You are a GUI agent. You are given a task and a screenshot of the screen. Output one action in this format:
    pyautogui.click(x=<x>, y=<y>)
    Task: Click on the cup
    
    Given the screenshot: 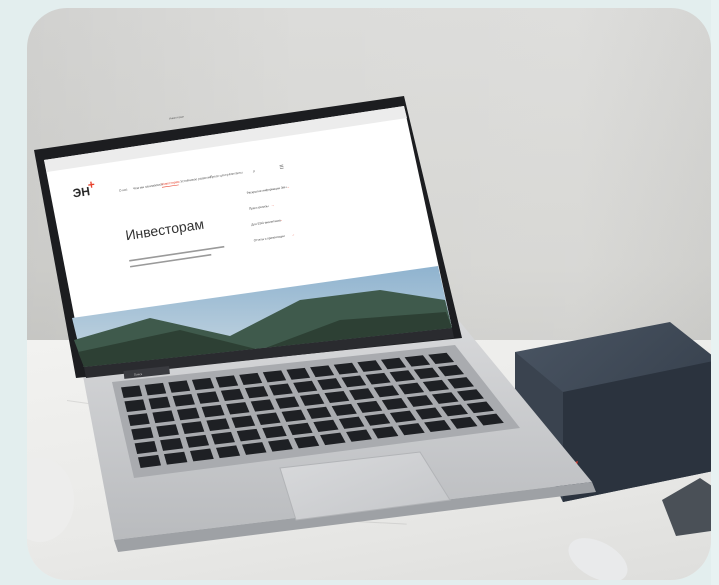 What is the action you would take?
    pyautogui.click(x=50, y=500)
    